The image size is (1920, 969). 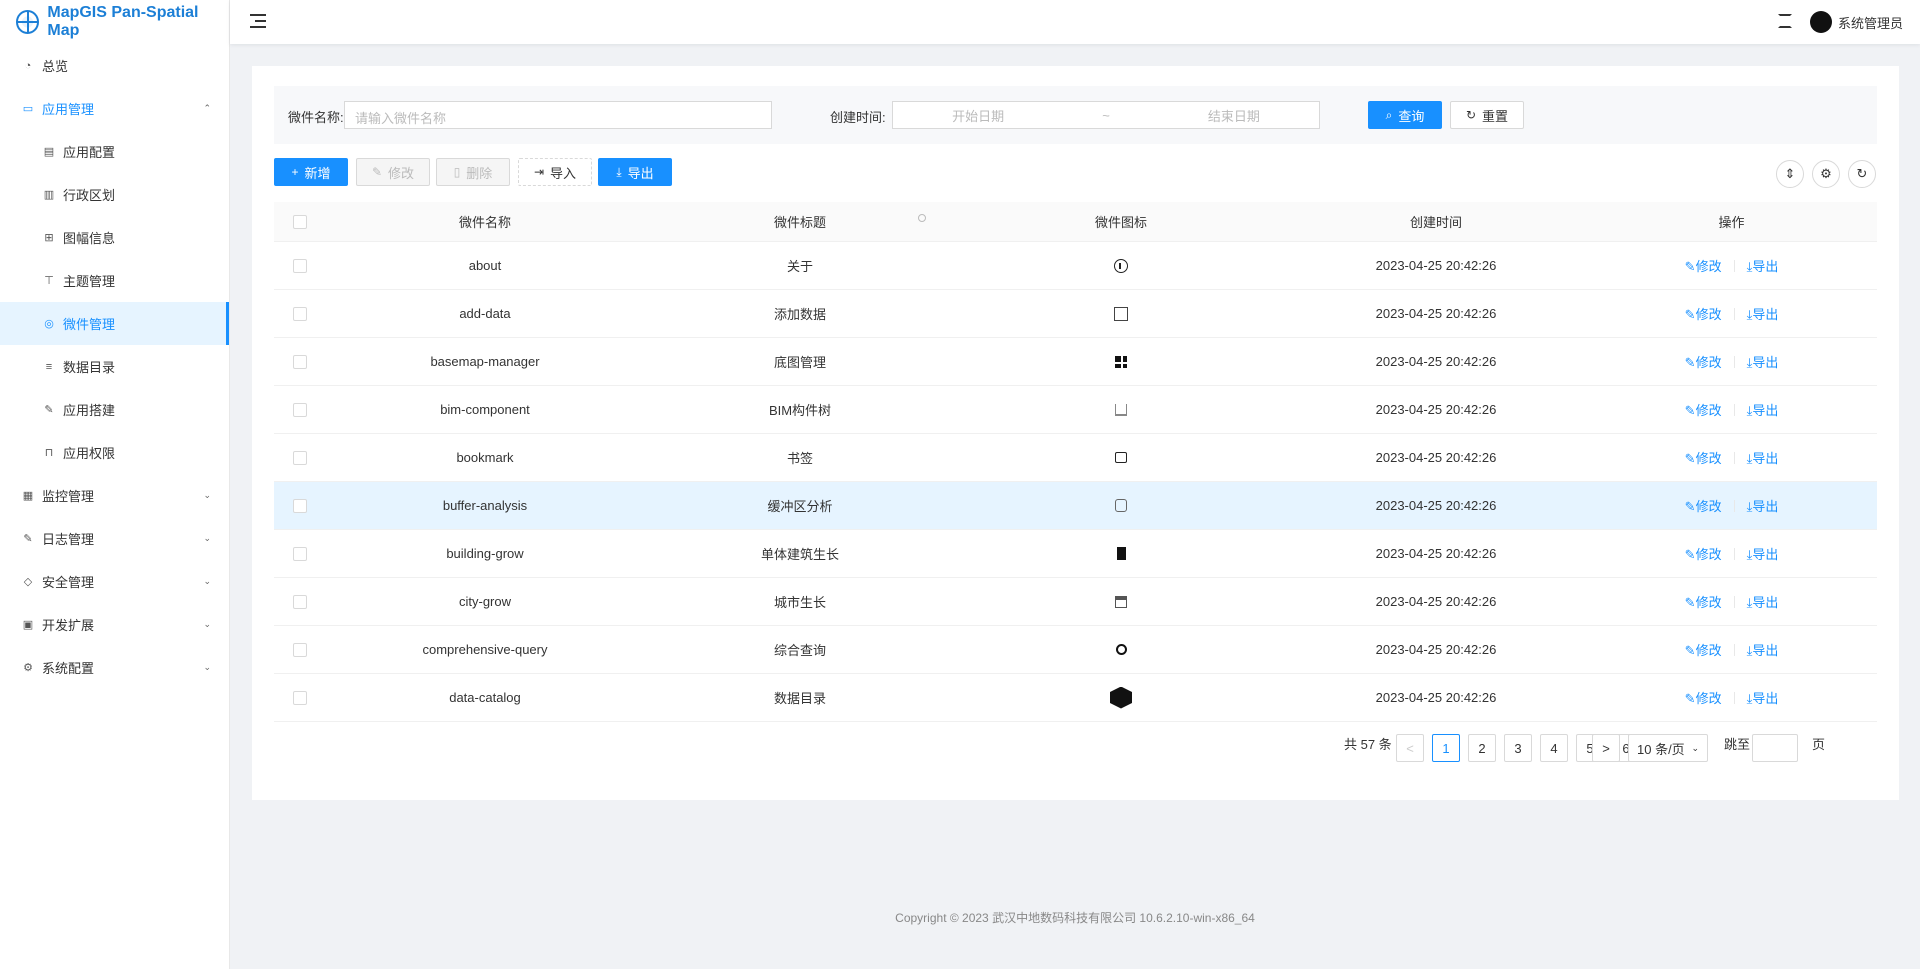 I want to click on search-bar: 微件名称: 请输入微件名称 创建时间: 开始日期 ~ 结束日期 ⌕ 查询 ↻ 重置, so click(x=1075, y=115).